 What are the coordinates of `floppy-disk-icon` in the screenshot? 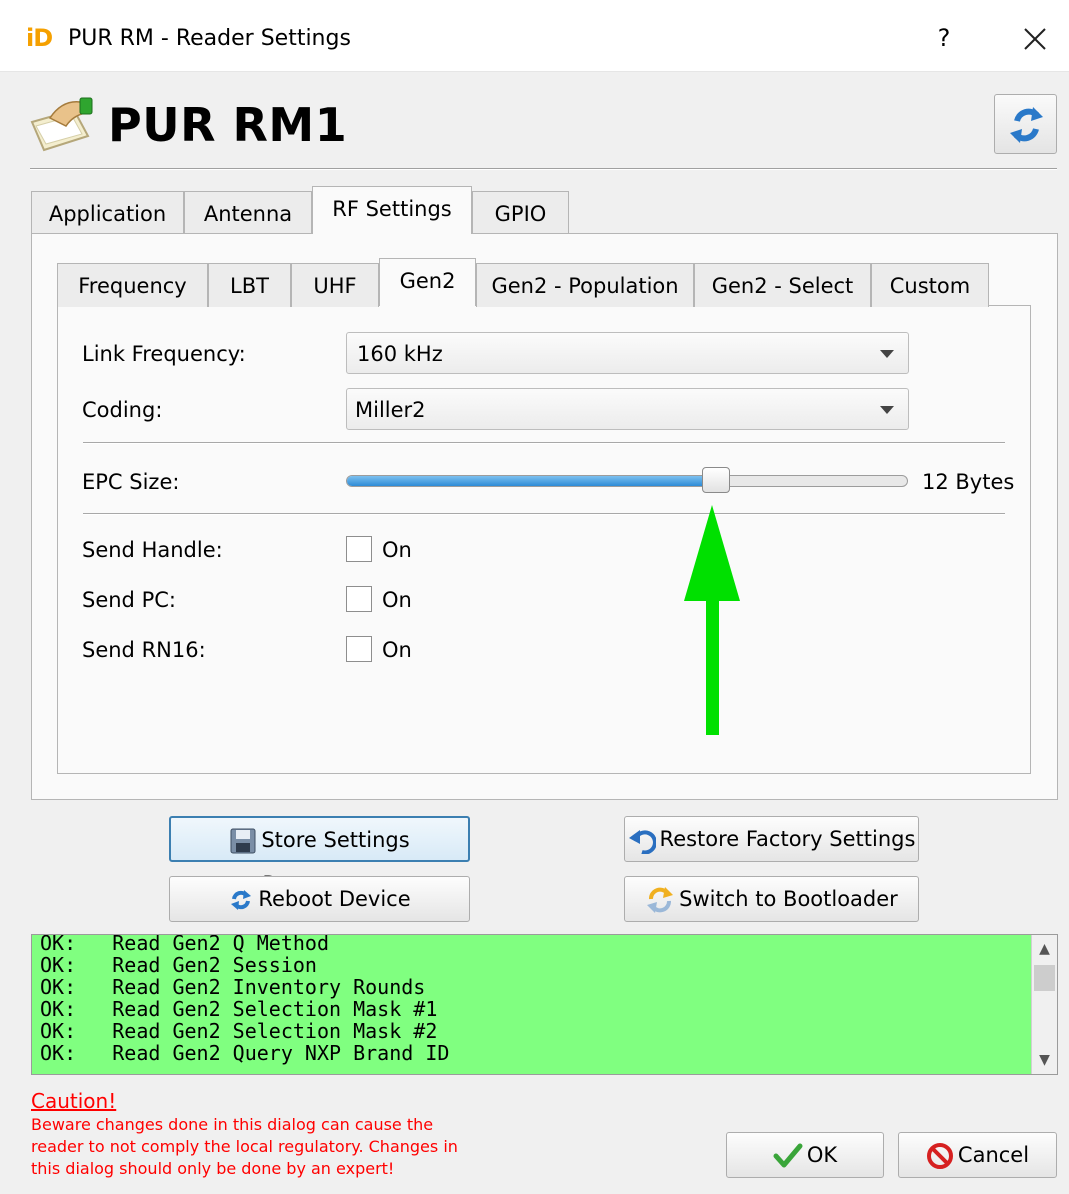 It's located at (243, 841).